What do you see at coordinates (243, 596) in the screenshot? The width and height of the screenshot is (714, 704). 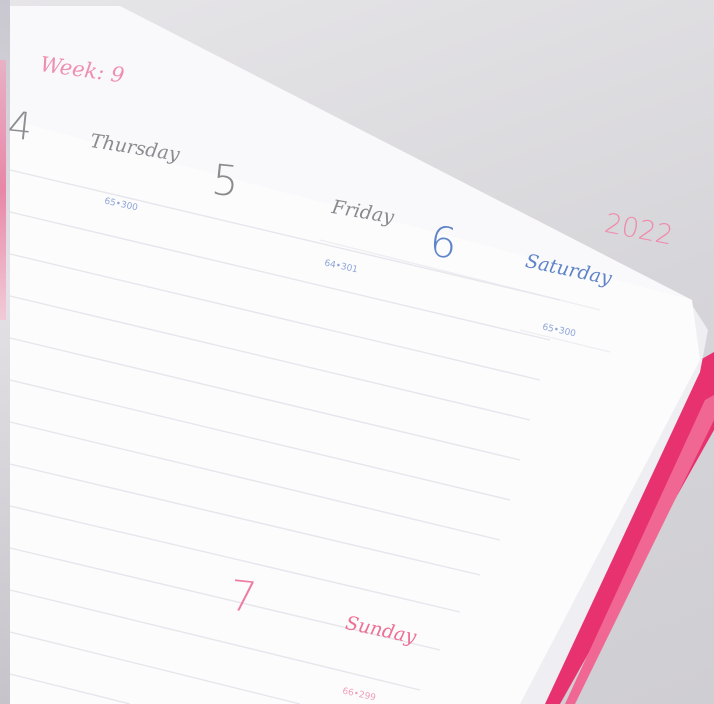 I see `day-number-sunday: 7` at bounding box center [243, 596].